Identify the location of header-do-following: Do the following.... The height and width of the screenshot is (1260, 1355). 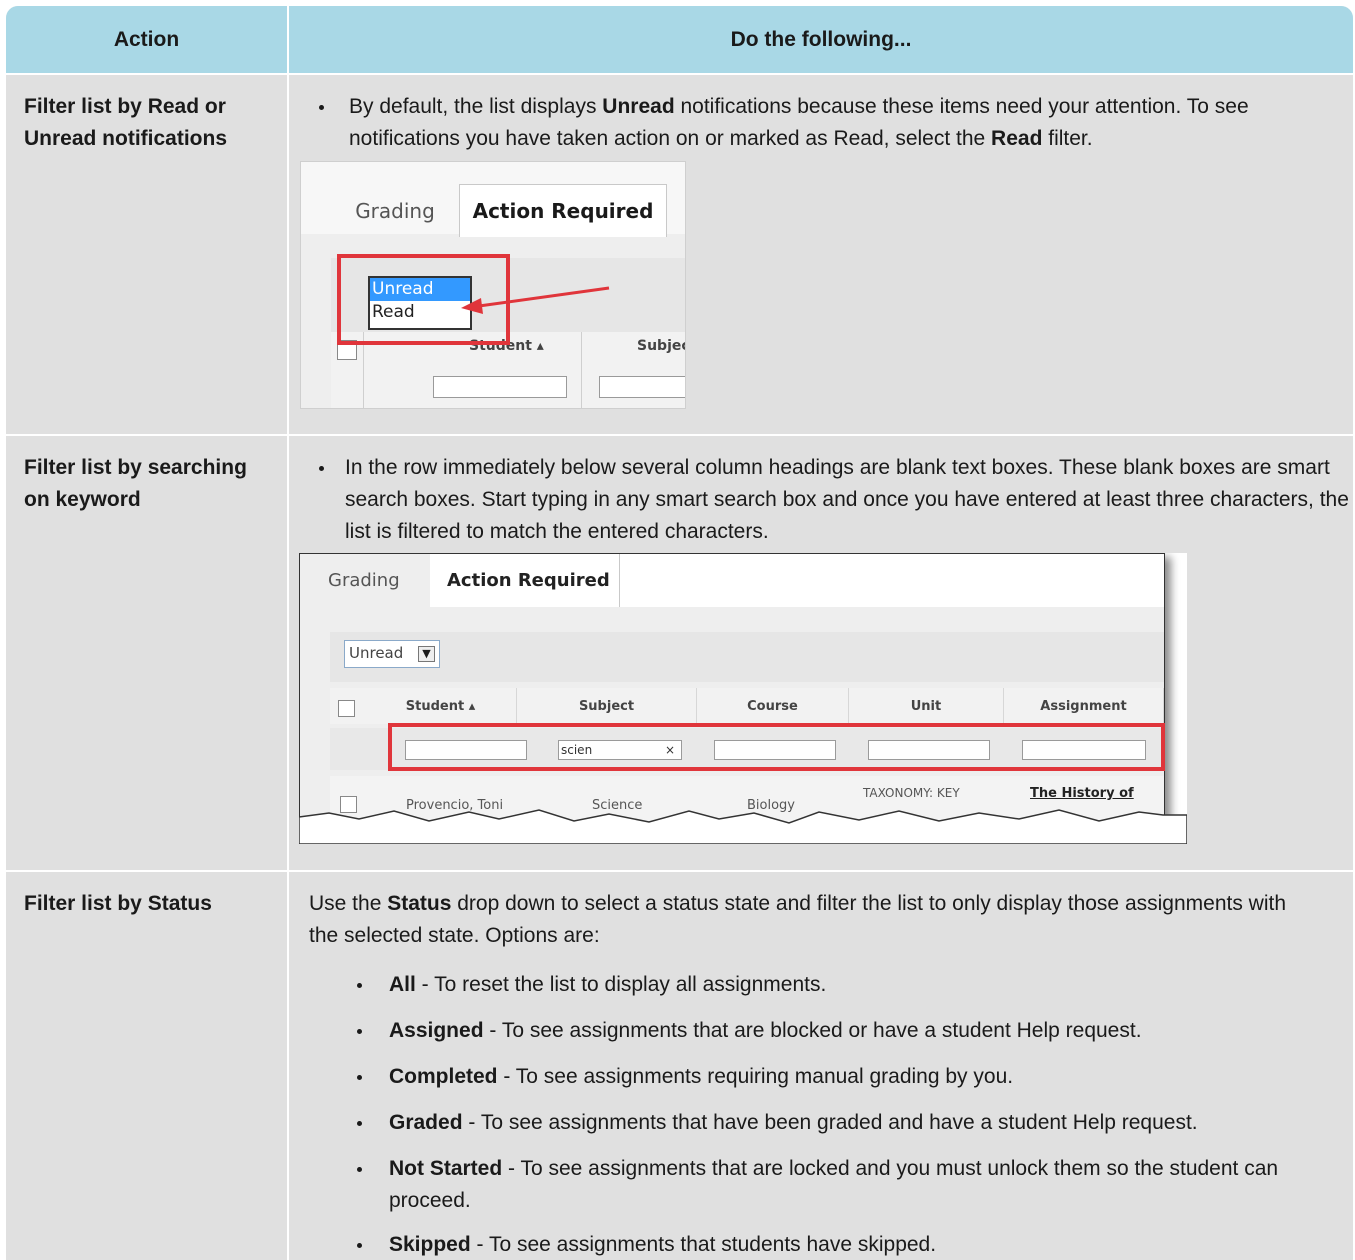
(821, 39).